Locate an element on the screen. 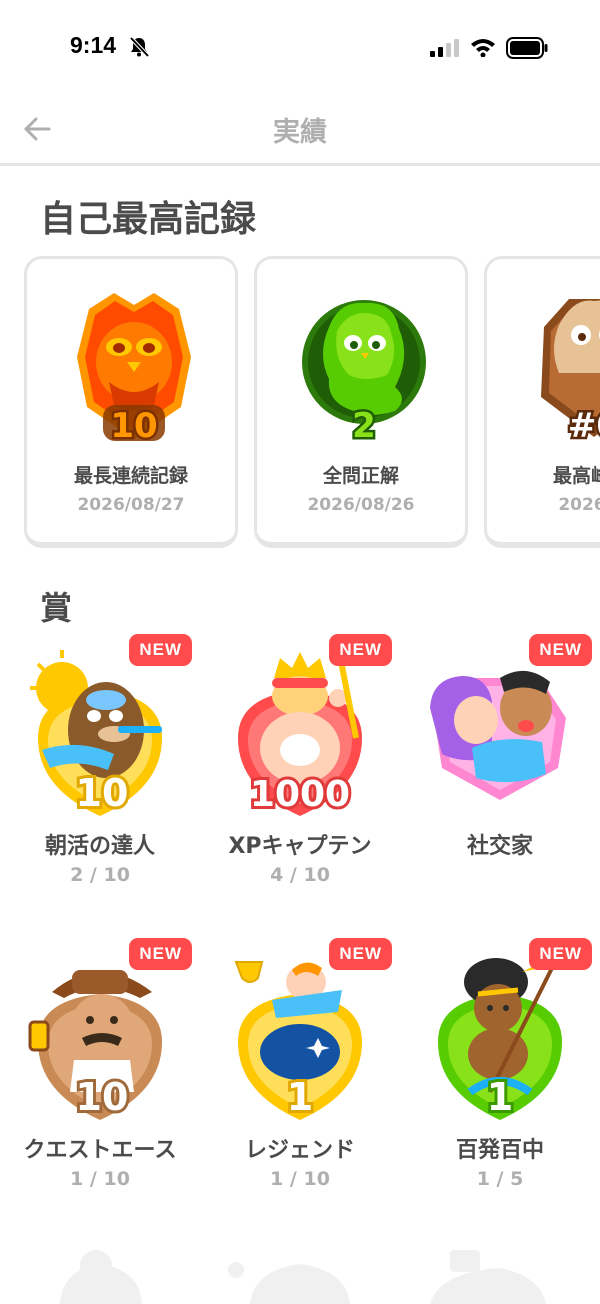 The height and width of the screenshot is (1304, 600). award-name: 社交家 is located at coordinates (499, 846).